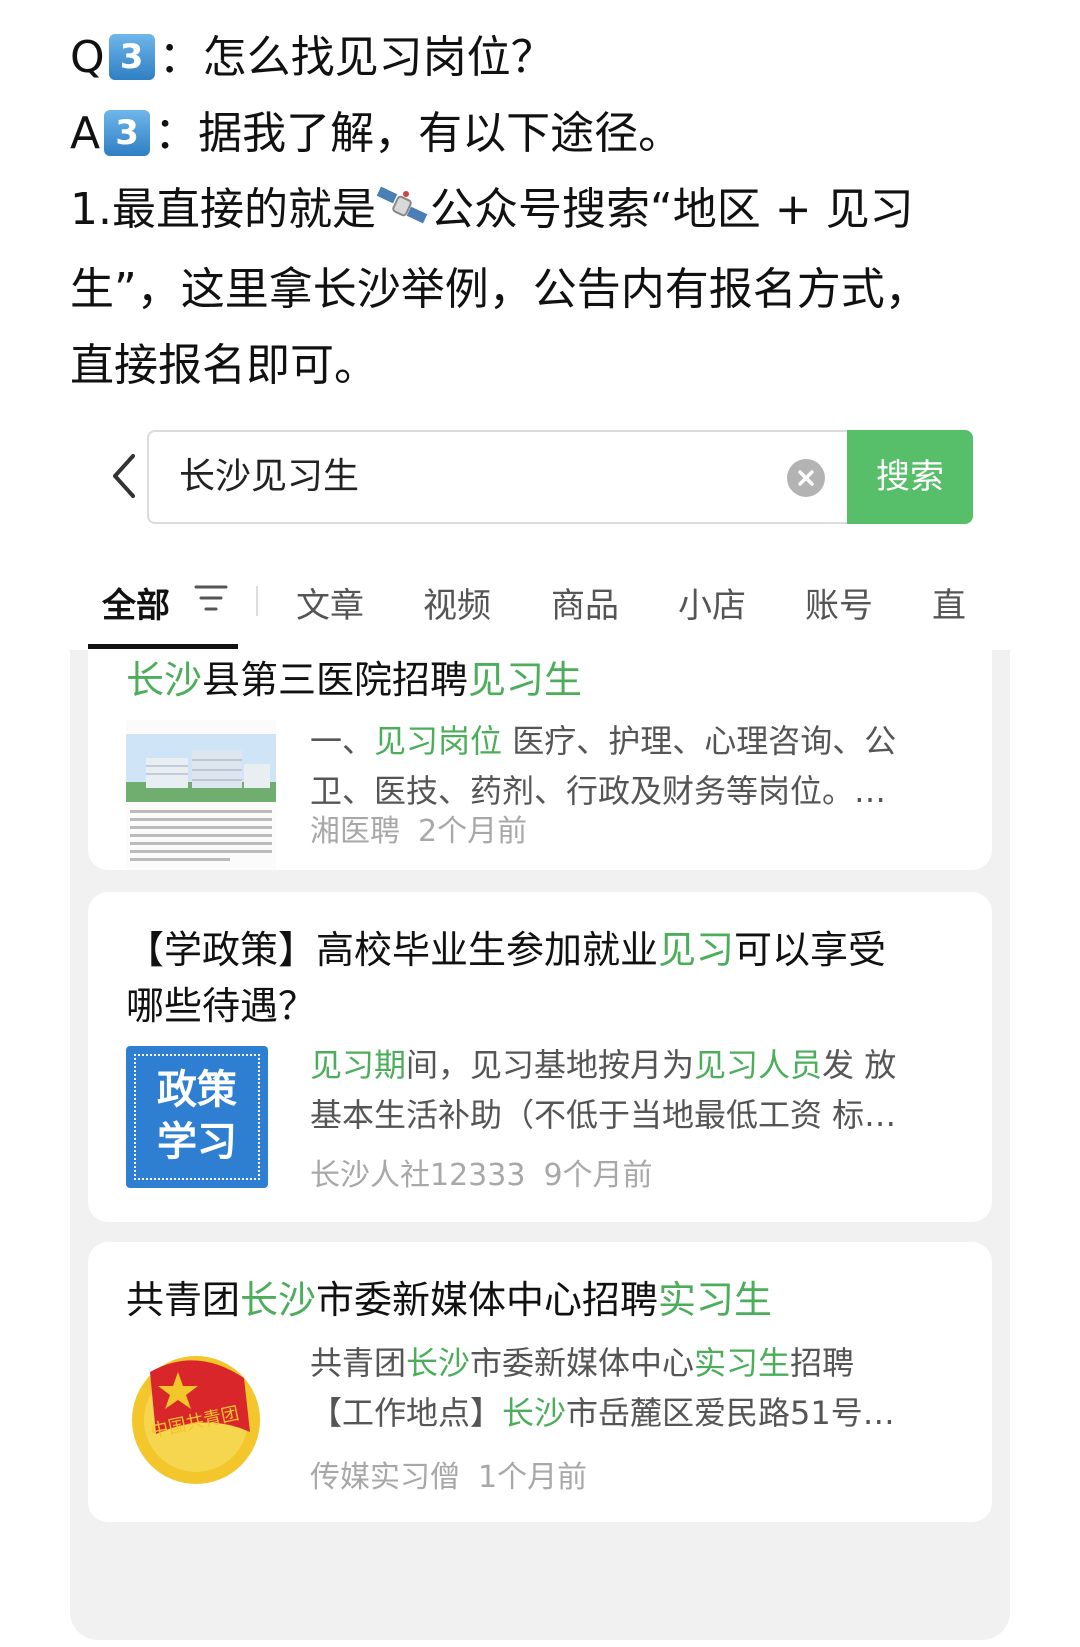  Describe the element at coordinates (183, 1300) in the screenshot. I see `title-part: 共青团` at that location.